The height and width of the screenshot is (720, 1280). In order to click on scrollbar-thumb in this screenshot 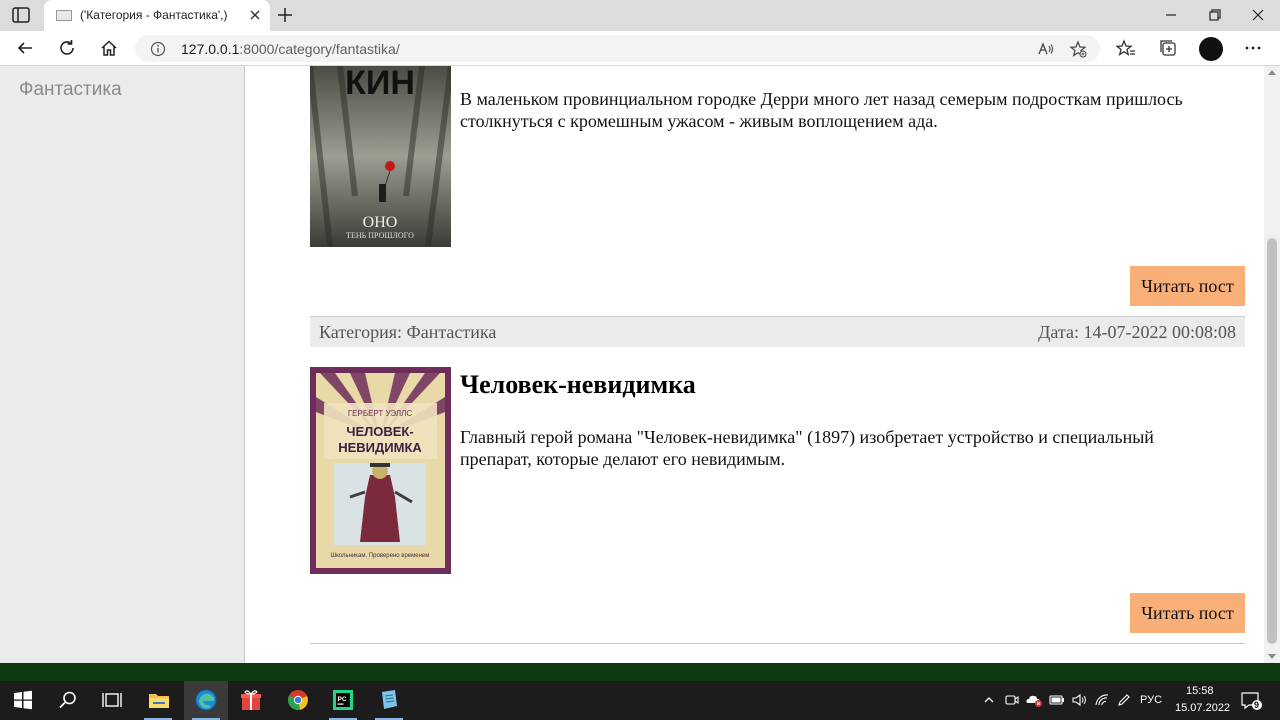, I will do `click(1272, 441)`.